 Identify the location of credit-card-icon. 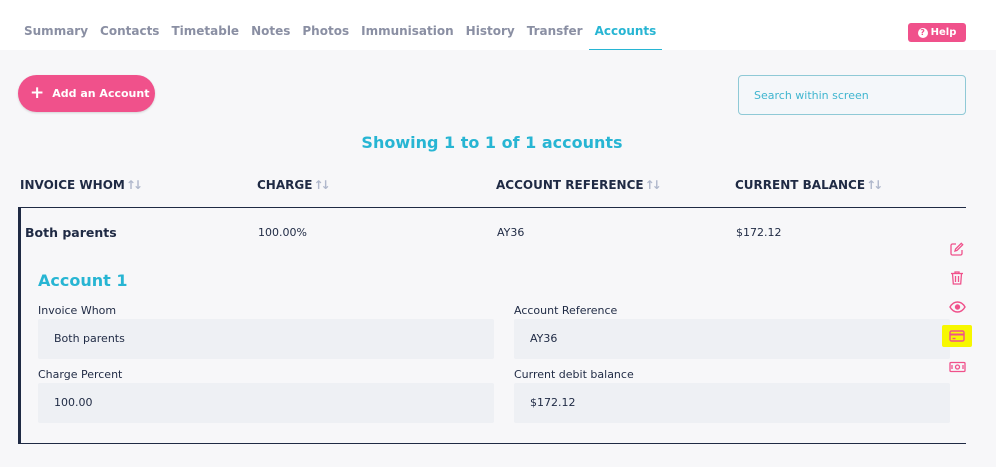
(957, 336).